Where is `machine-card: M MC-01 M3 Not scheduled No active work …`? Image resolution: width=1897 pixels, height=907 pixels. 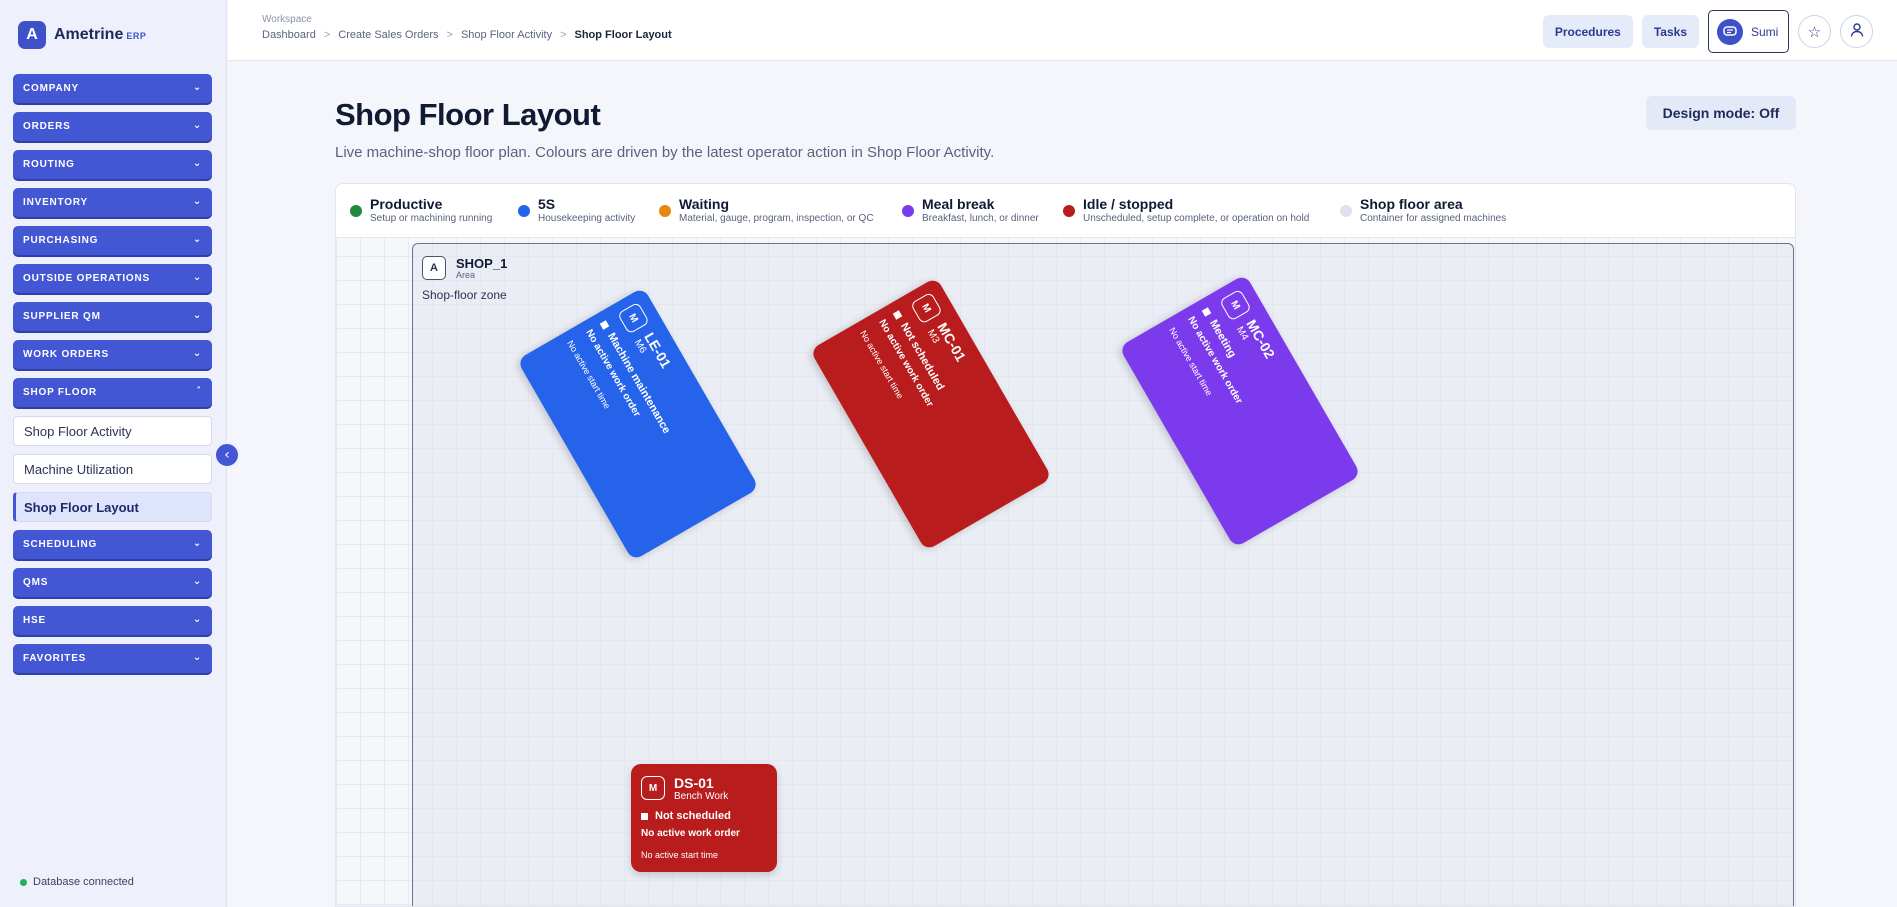
machine-card: M MC-01 M3 Not scheduled No active work … is located at coordinates (931, 414).